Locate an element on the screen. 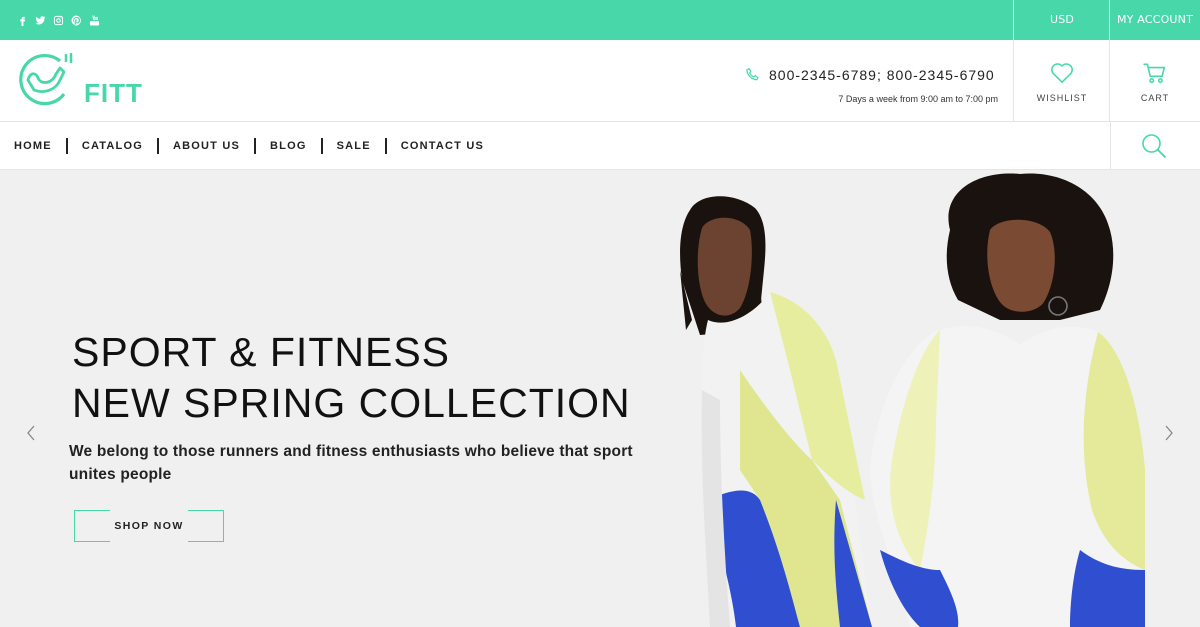 The width and height of the screenshot is (1200, 627). cart-icon is located at coordinates (1154, 73).